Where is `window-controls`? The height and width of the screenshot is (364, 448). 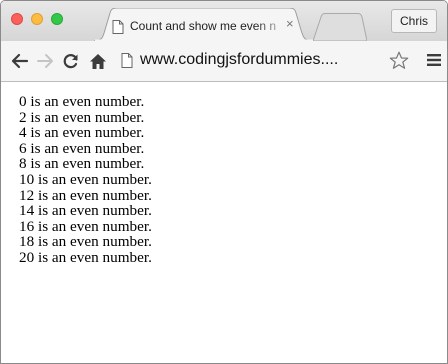 window-controls is located at coordinates (37, 19).